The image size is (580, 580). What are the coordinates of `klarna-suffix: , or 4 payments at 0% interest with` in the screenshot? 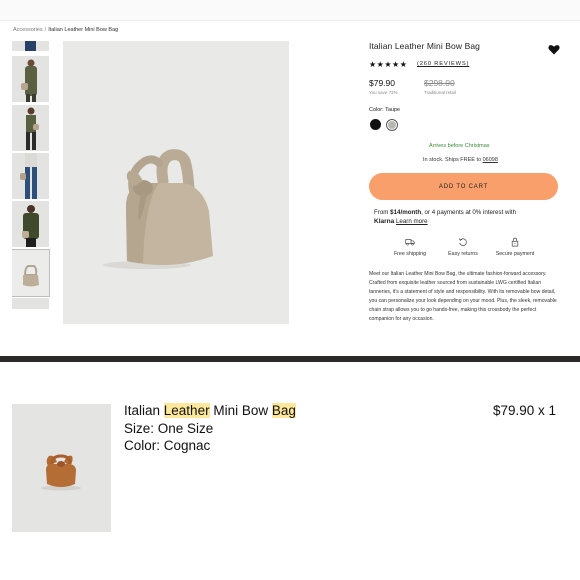 It's located at (469, 212).